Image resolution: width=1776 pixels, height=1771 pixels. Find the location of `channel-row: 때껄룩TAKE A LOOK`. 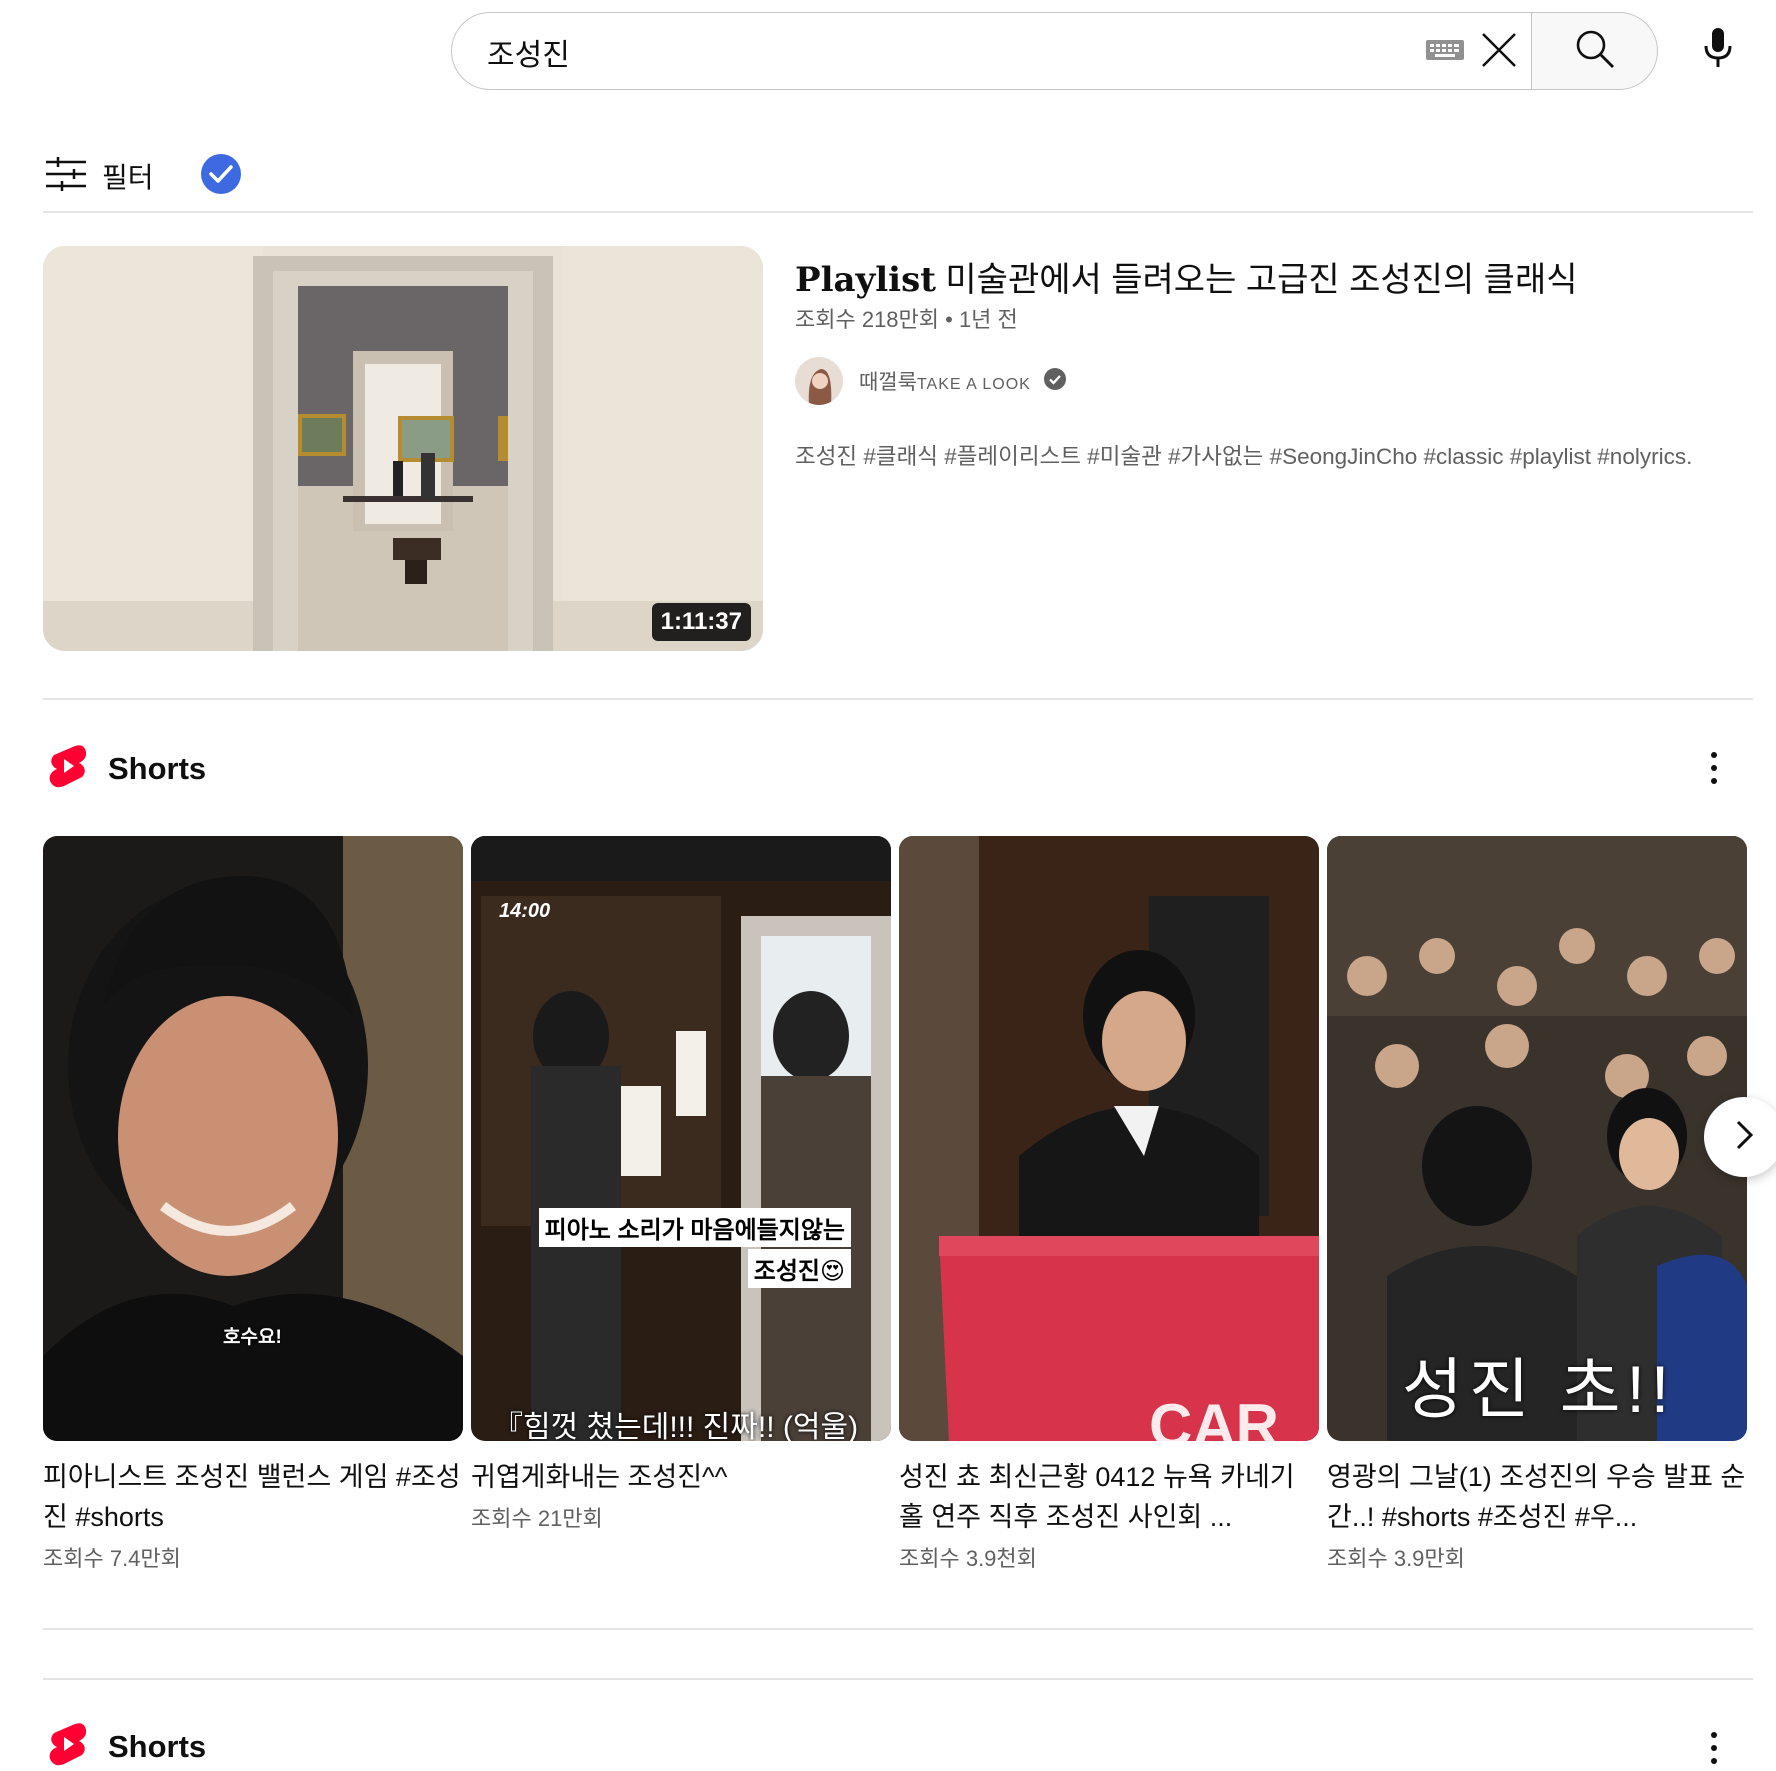

channel-row: 때껄룩TAKE A LOOK is located at coordinates (931, 381).